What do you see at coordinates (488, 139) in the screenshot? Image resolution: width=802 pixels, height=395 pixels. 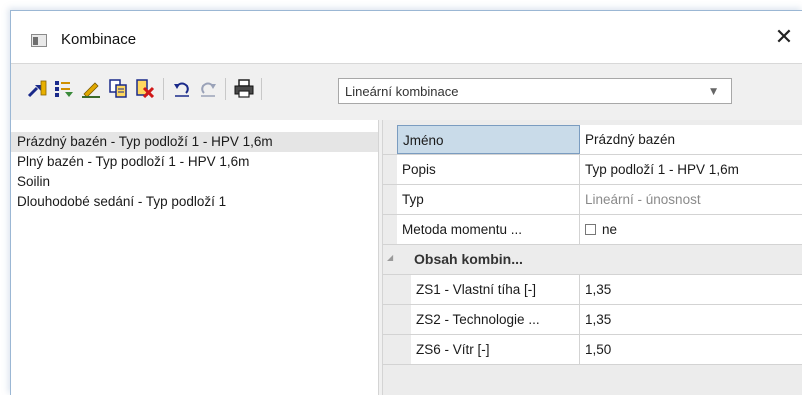 I see `property-name: Jméno` at bounding box center [488, 139].